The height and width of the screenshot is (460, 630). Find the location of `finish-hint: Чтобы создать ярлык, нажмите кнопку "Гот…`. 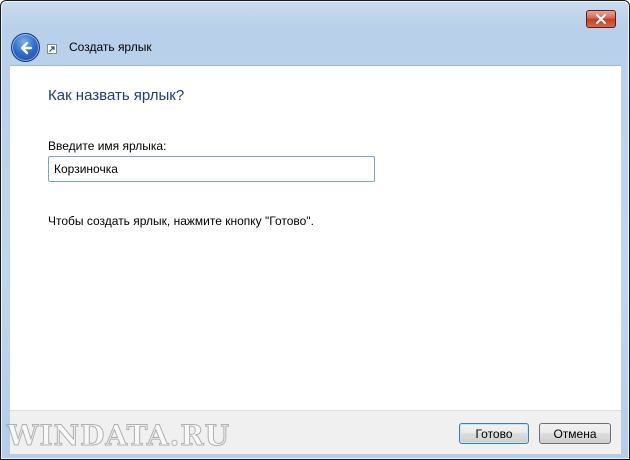

finish-hint: Чтобы создать ярлык, нажмите кнопку "Гот… is located at coordinates (181, 221).